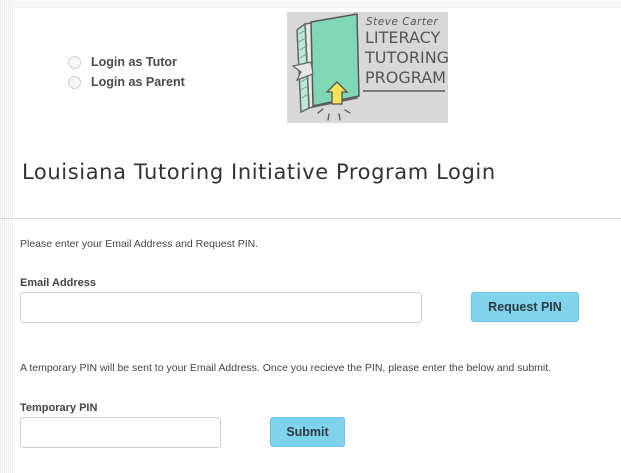 The width and height of the screenshot is (621, 473). What do you see at coordinates (402, 22) in the screenshot?
I see `logo-text-name: Steve Carter` at bounding box center [402, 22].